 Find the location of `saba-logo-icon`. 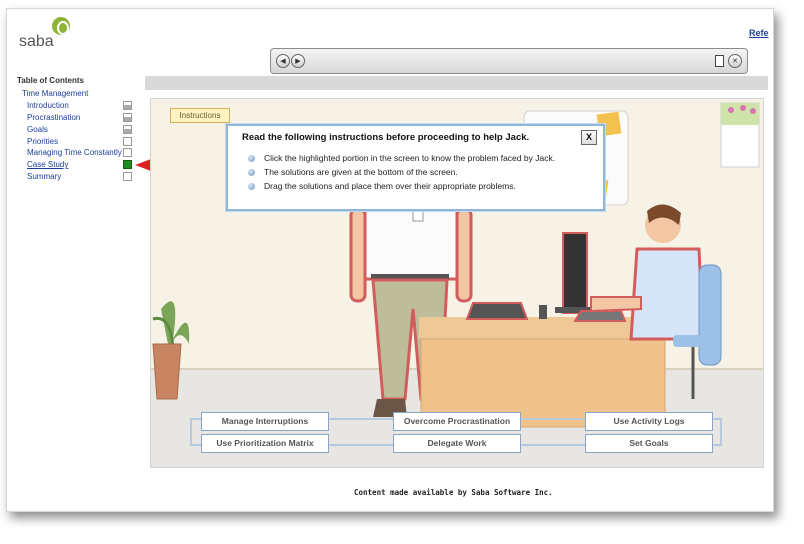

saba-logo-icon is located at coordinates (61, 26).